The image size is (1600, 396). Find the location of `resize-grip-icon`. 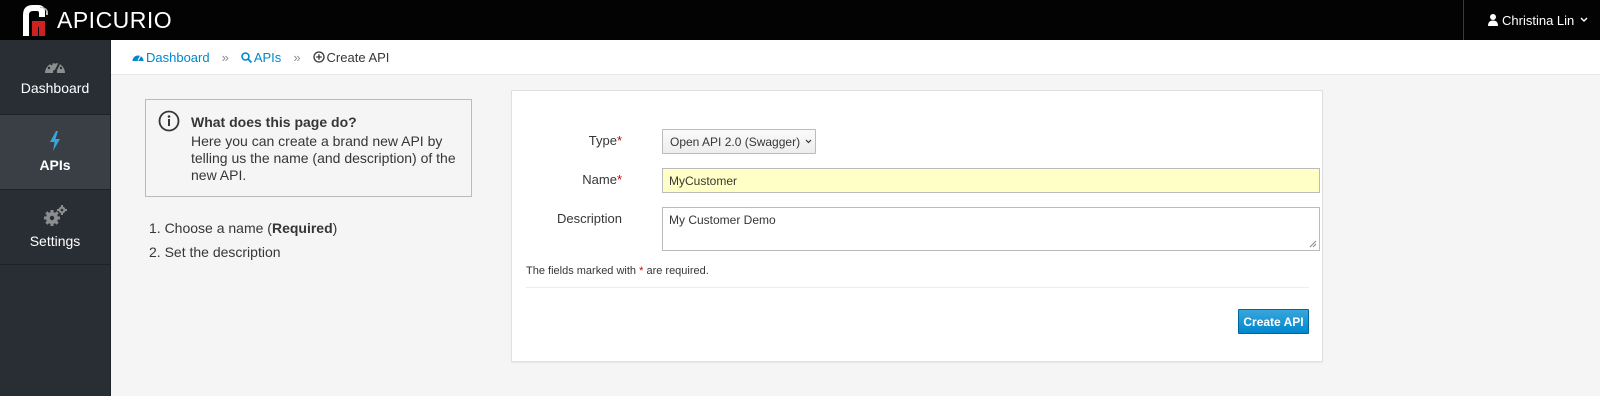

resize-grip-icon is located at coordinates (1313, 244).